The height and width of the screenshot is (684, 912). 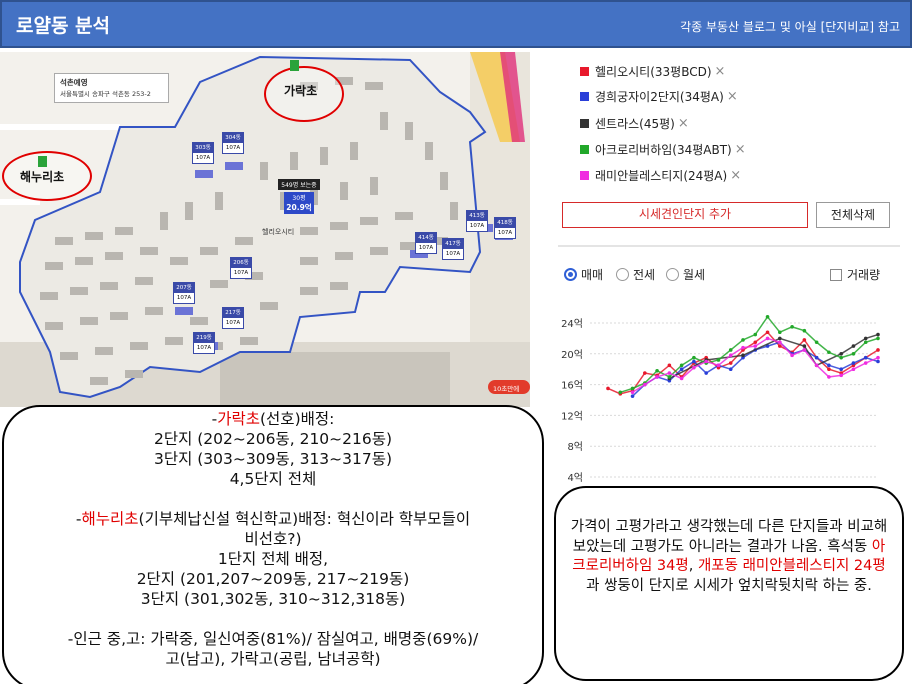 What do you see at coordinates (241, 268) in the screenshot?
I see `dong-tag-206: 206동 107A` at bounding box center [241, 268].